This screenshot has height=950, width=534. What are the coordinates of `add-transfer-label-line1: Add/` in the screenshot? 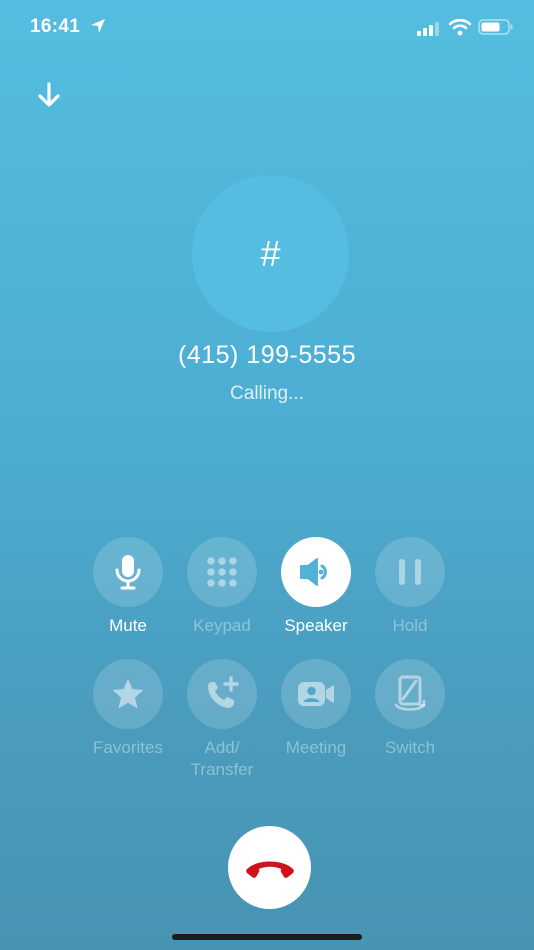 It's located at (222, 747).